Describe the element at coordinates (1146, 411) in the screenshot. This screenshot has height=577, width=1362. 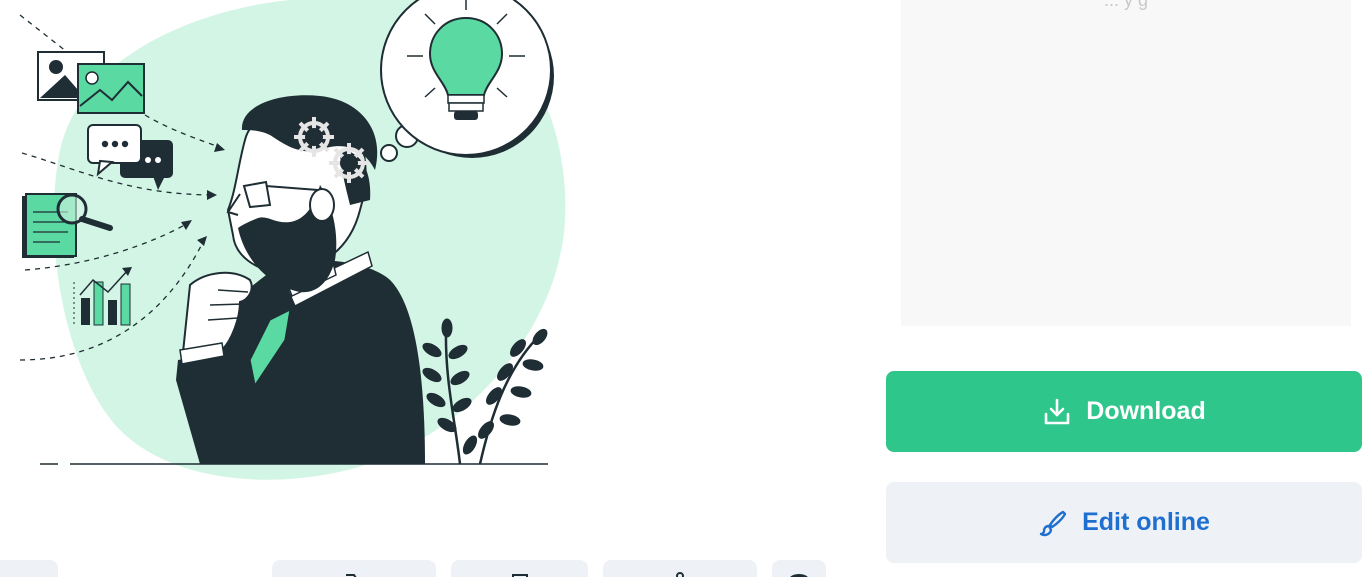
I see `download-label: Download` at that location.